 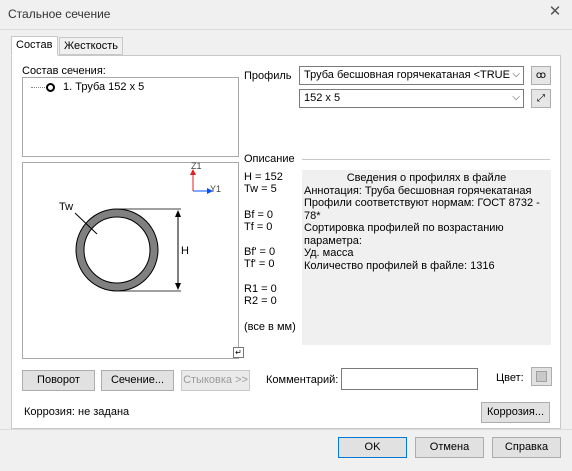 I want to click on axis-z-label: Z1, so click(x=196, y=166).